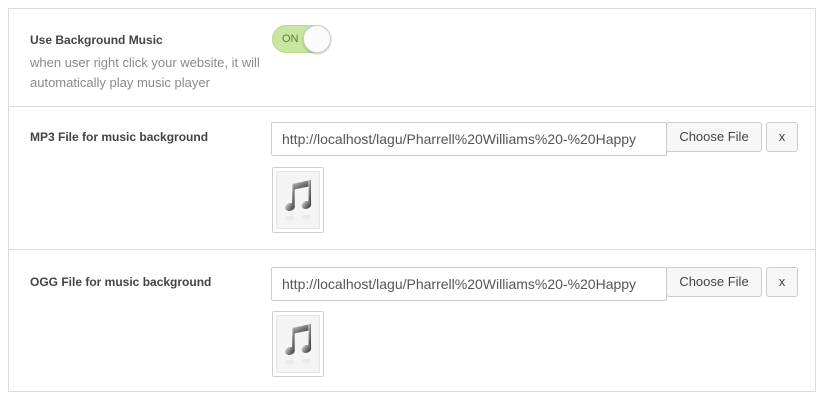  What do you see at coordinates (469, 139) in the screenshot?
I see `mp3-url-input` at bounding box center [469, 139].